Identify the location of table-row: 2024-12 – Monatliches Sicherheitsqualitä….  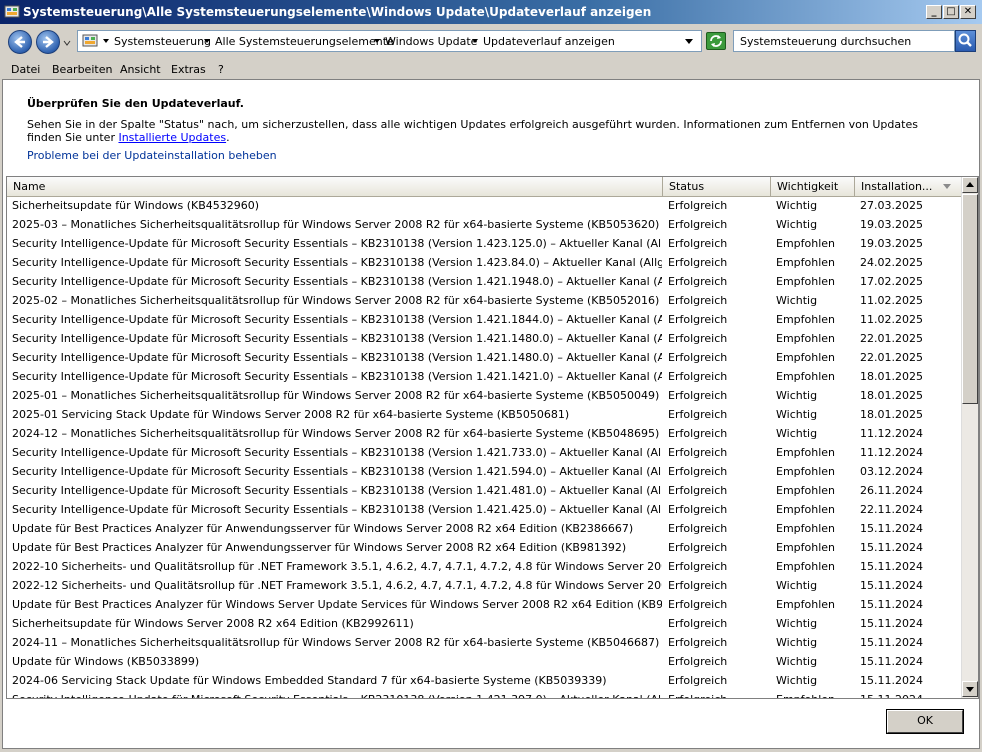
(484, 433).